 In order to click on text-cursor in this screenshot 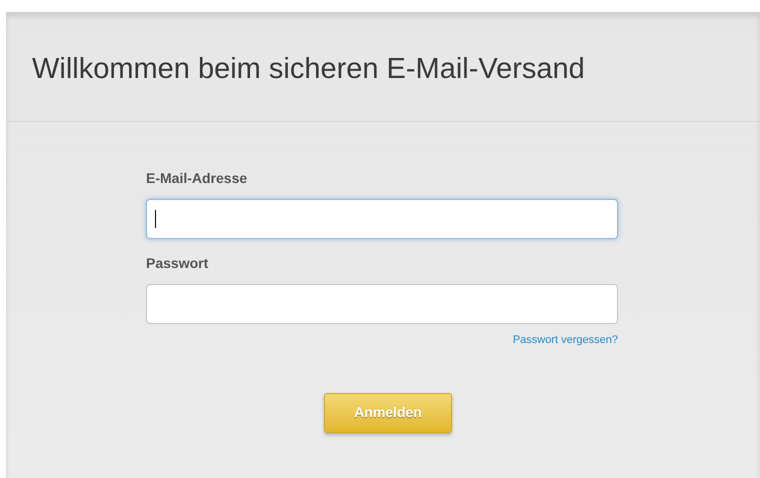, I will do `click(155, 219)`.